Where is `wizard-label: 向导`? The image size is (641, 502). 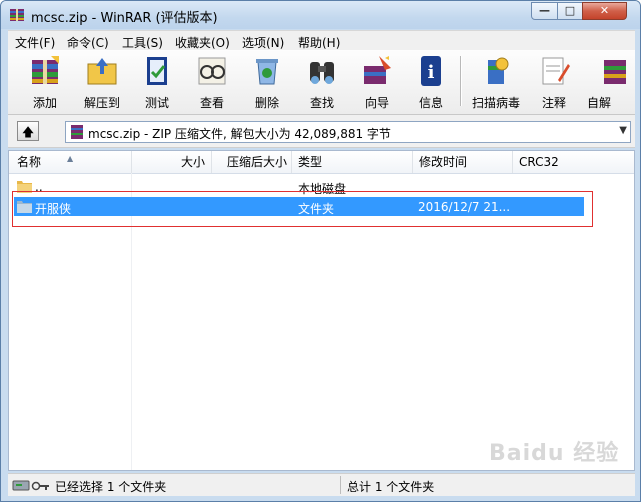
wizard-label: 向导 is located at coordinates (376, 103).